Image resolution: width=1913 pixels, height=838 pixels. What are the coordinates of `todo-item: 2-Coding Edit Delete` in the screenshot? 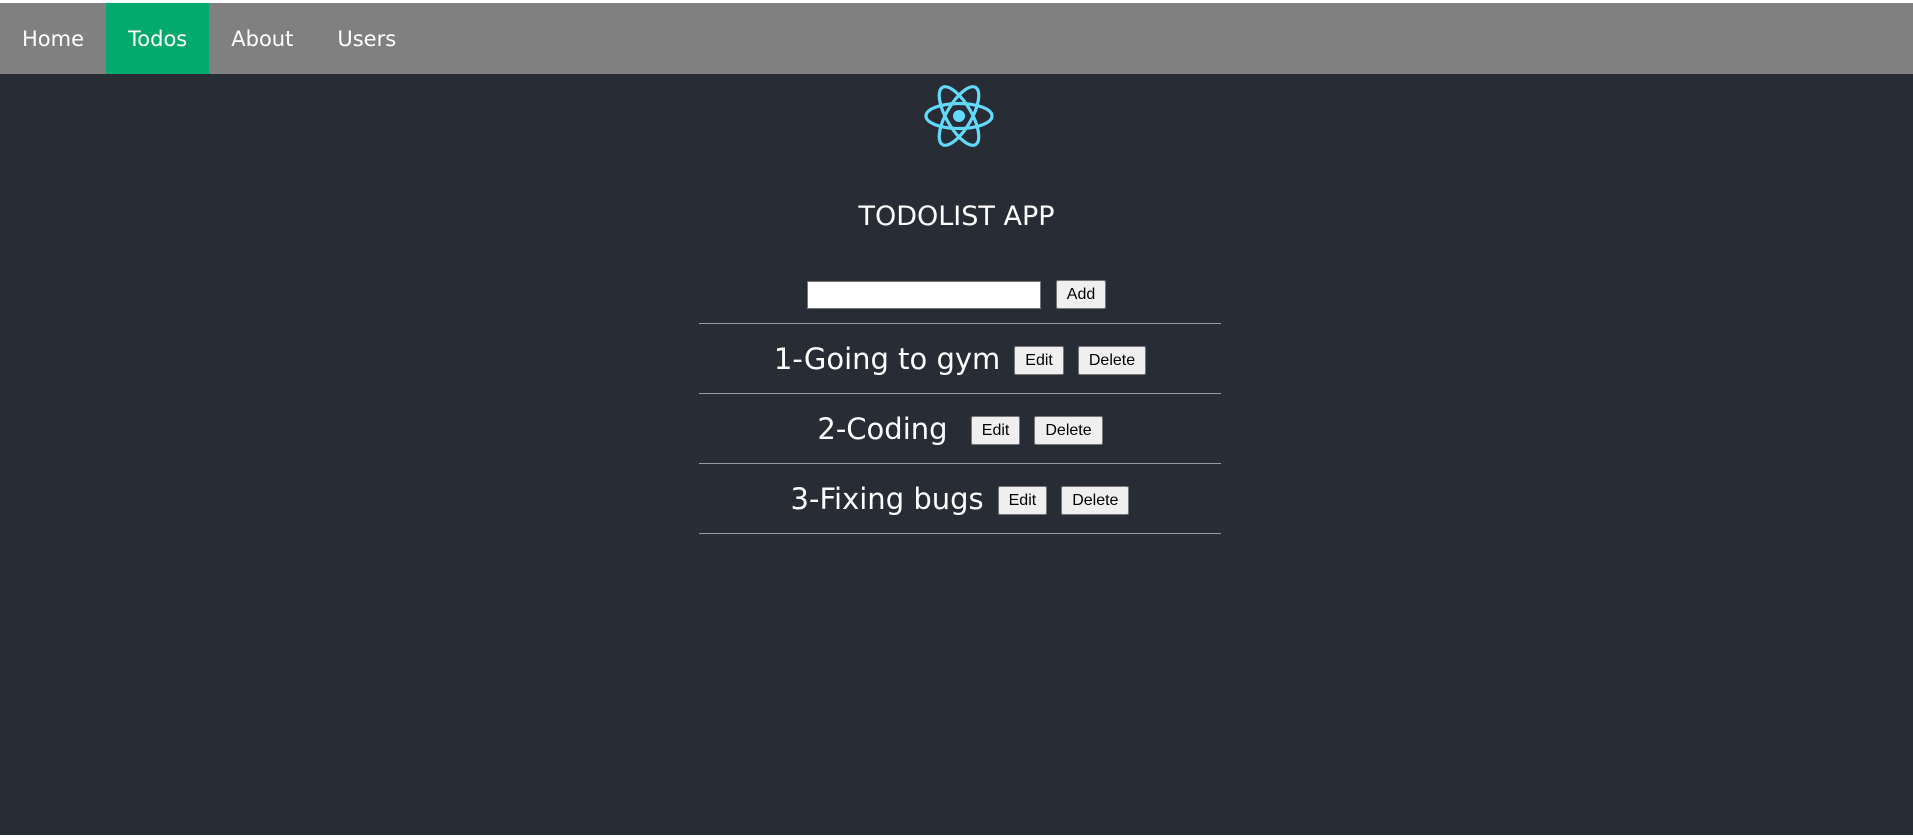 It's located at (960, 429).